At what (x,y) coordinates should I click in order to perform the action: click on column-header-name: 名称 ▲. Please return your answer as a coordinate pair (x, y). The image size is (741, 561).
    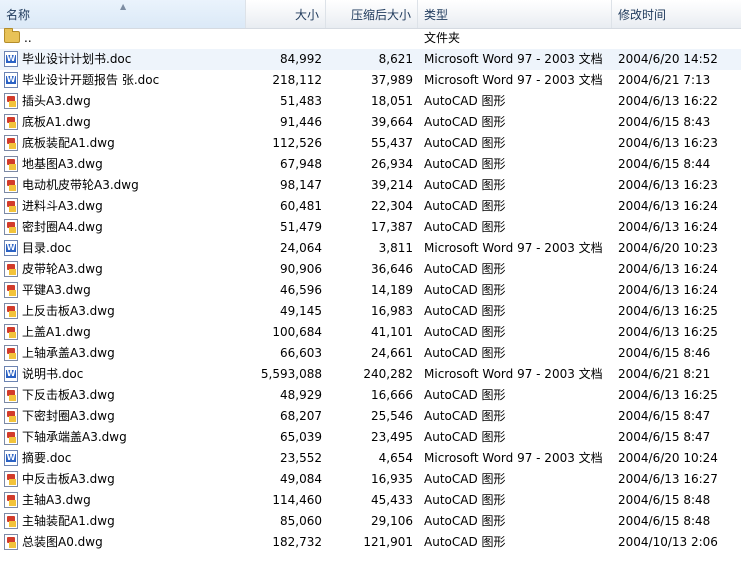
    Looking at the image, I should click on (123, 14).